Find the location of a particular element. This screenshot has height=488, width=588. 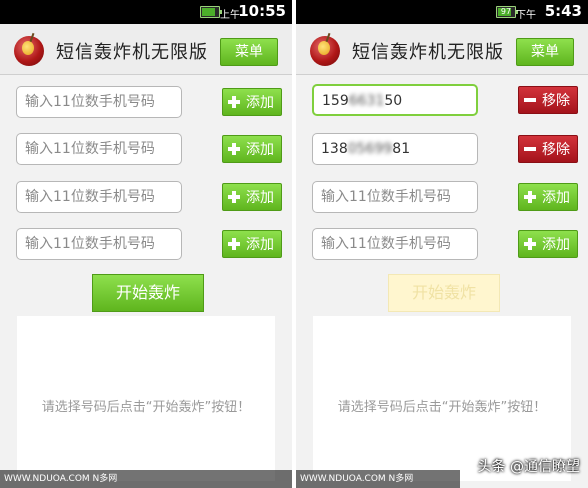

phone-row: 159663150 移除 is located at coordinates (445, 102).